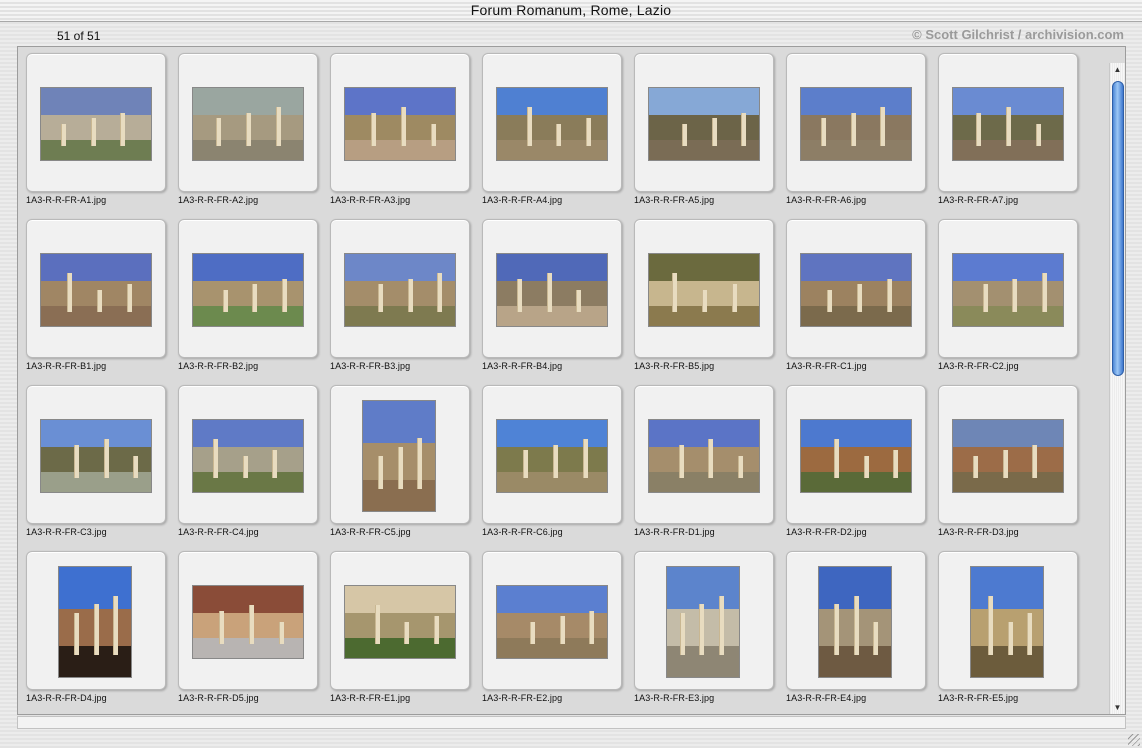 This screenshot has width=1142, height=748. I want to click on thumbnail-item: 1A3-R-R-FR-B5.jpg, so click(703, 296).